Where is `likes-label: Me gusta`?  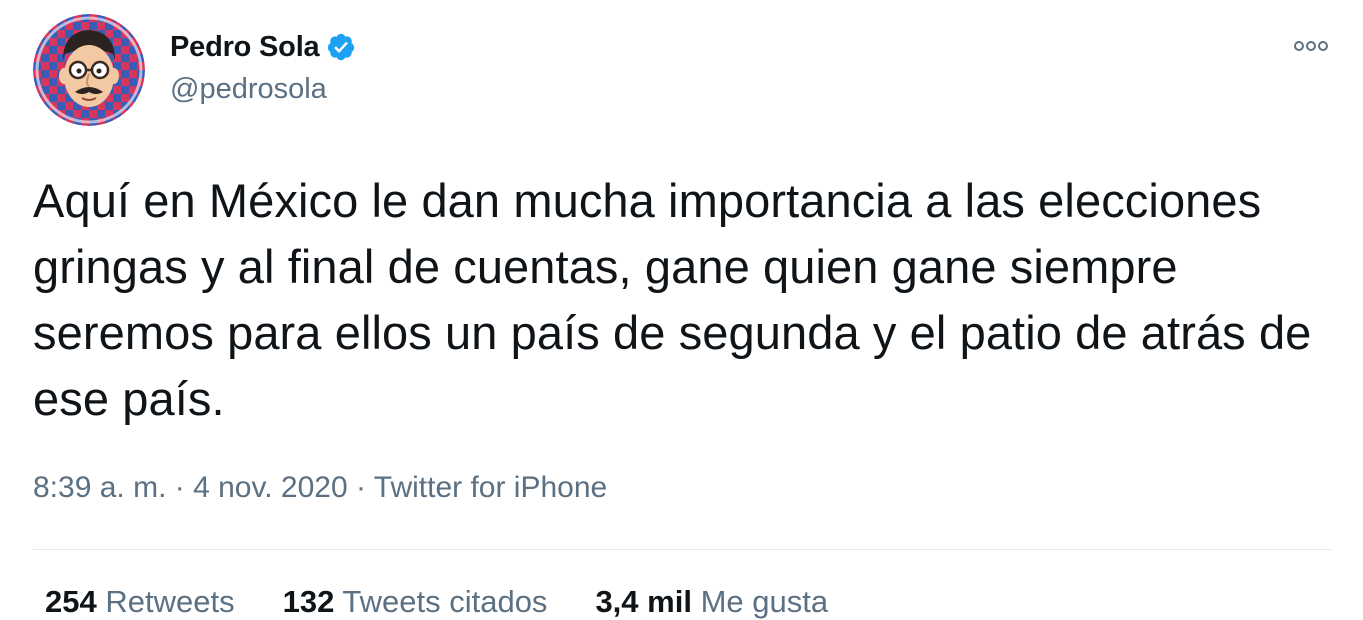 likes-label: Me gusta is located at coordinates (764, 601).